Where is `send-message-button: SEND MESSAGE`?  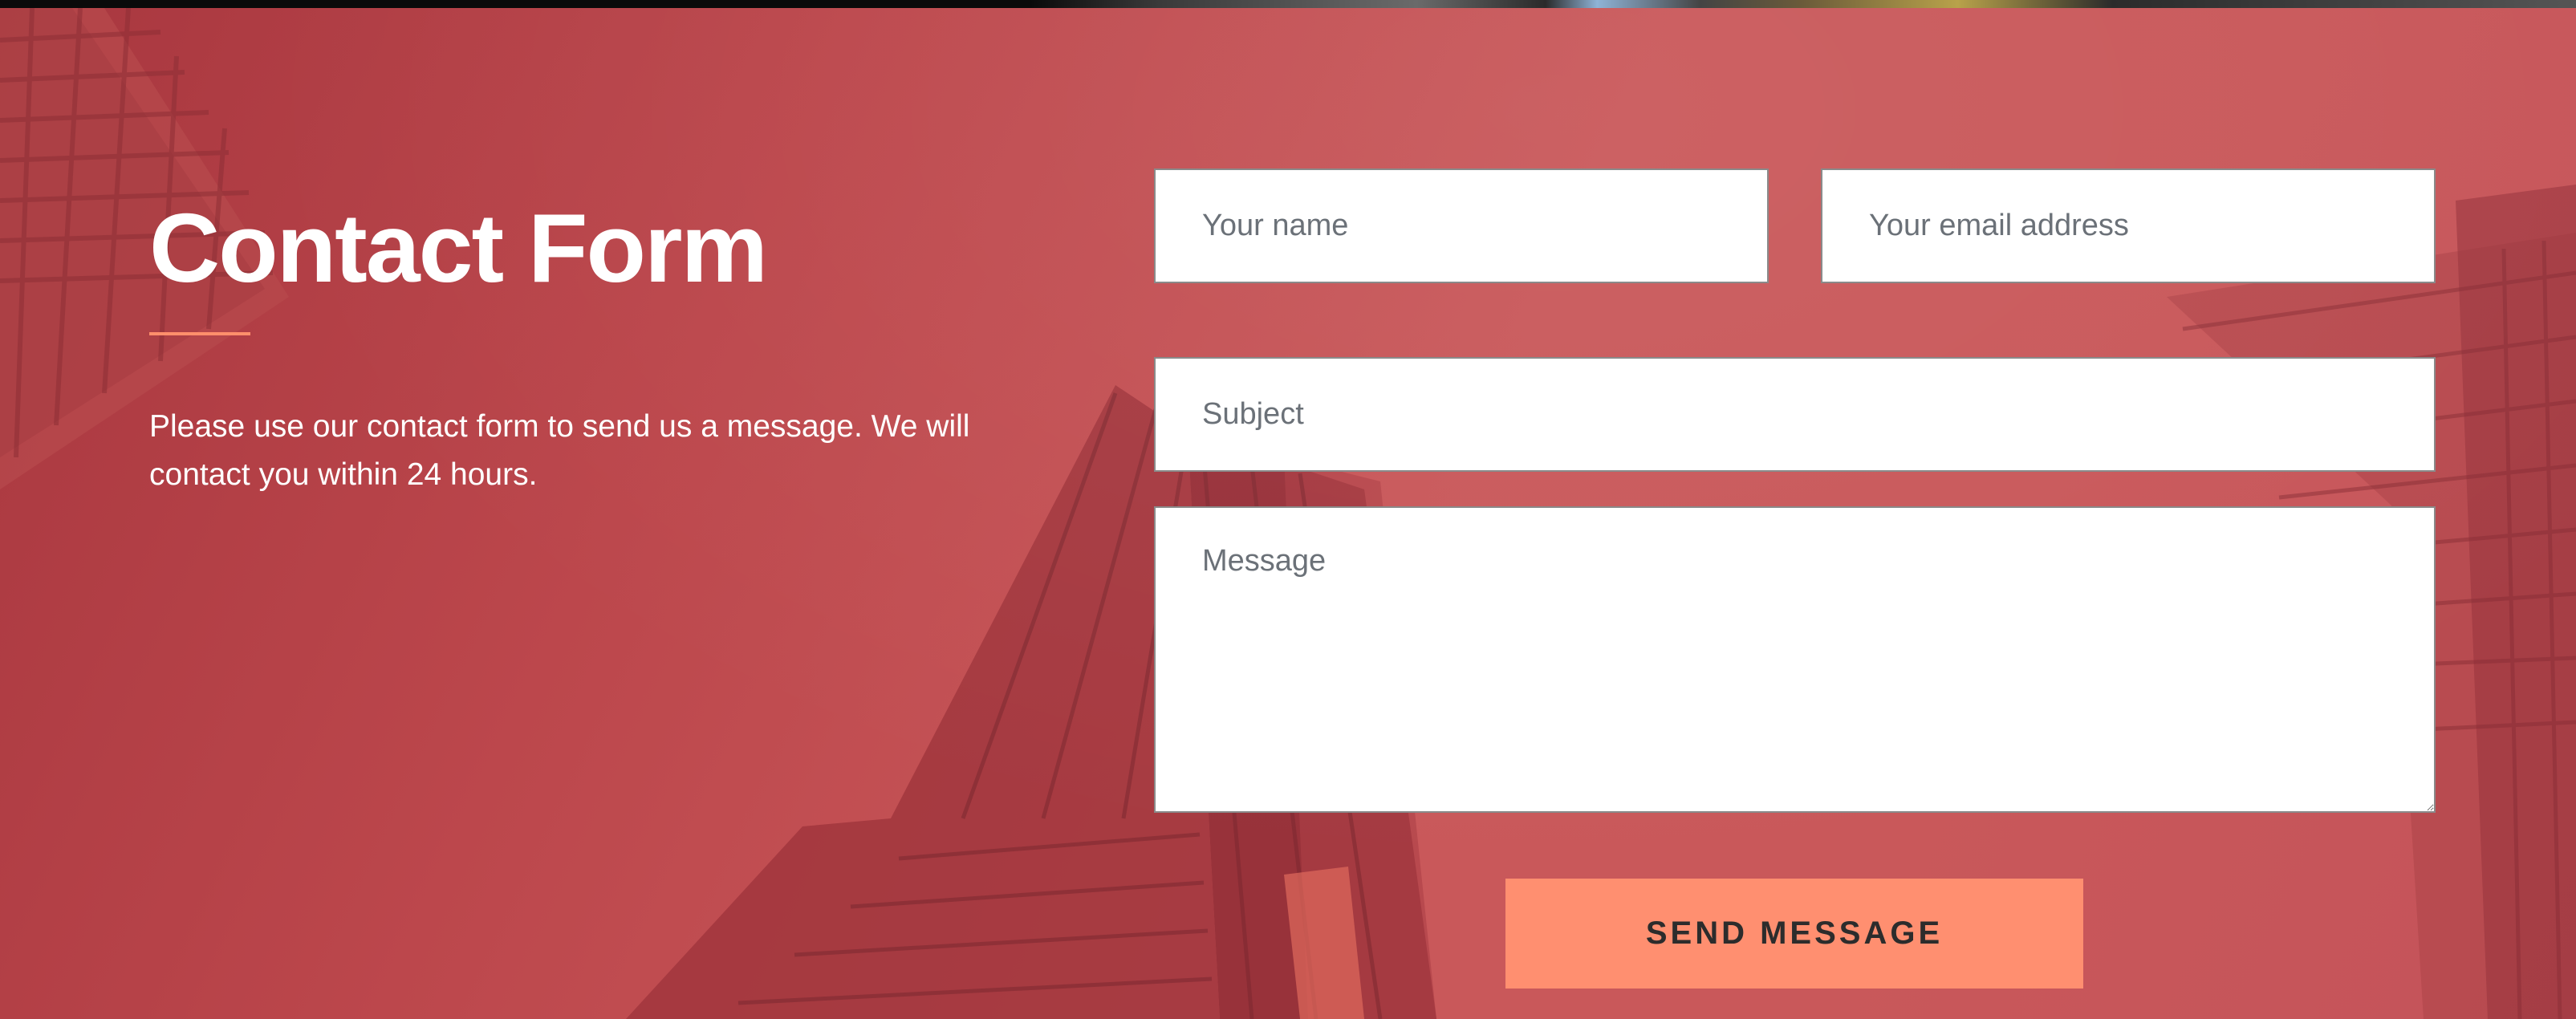 send-message-button: SEND MESSAGE is located at coordinates (1794, 934).